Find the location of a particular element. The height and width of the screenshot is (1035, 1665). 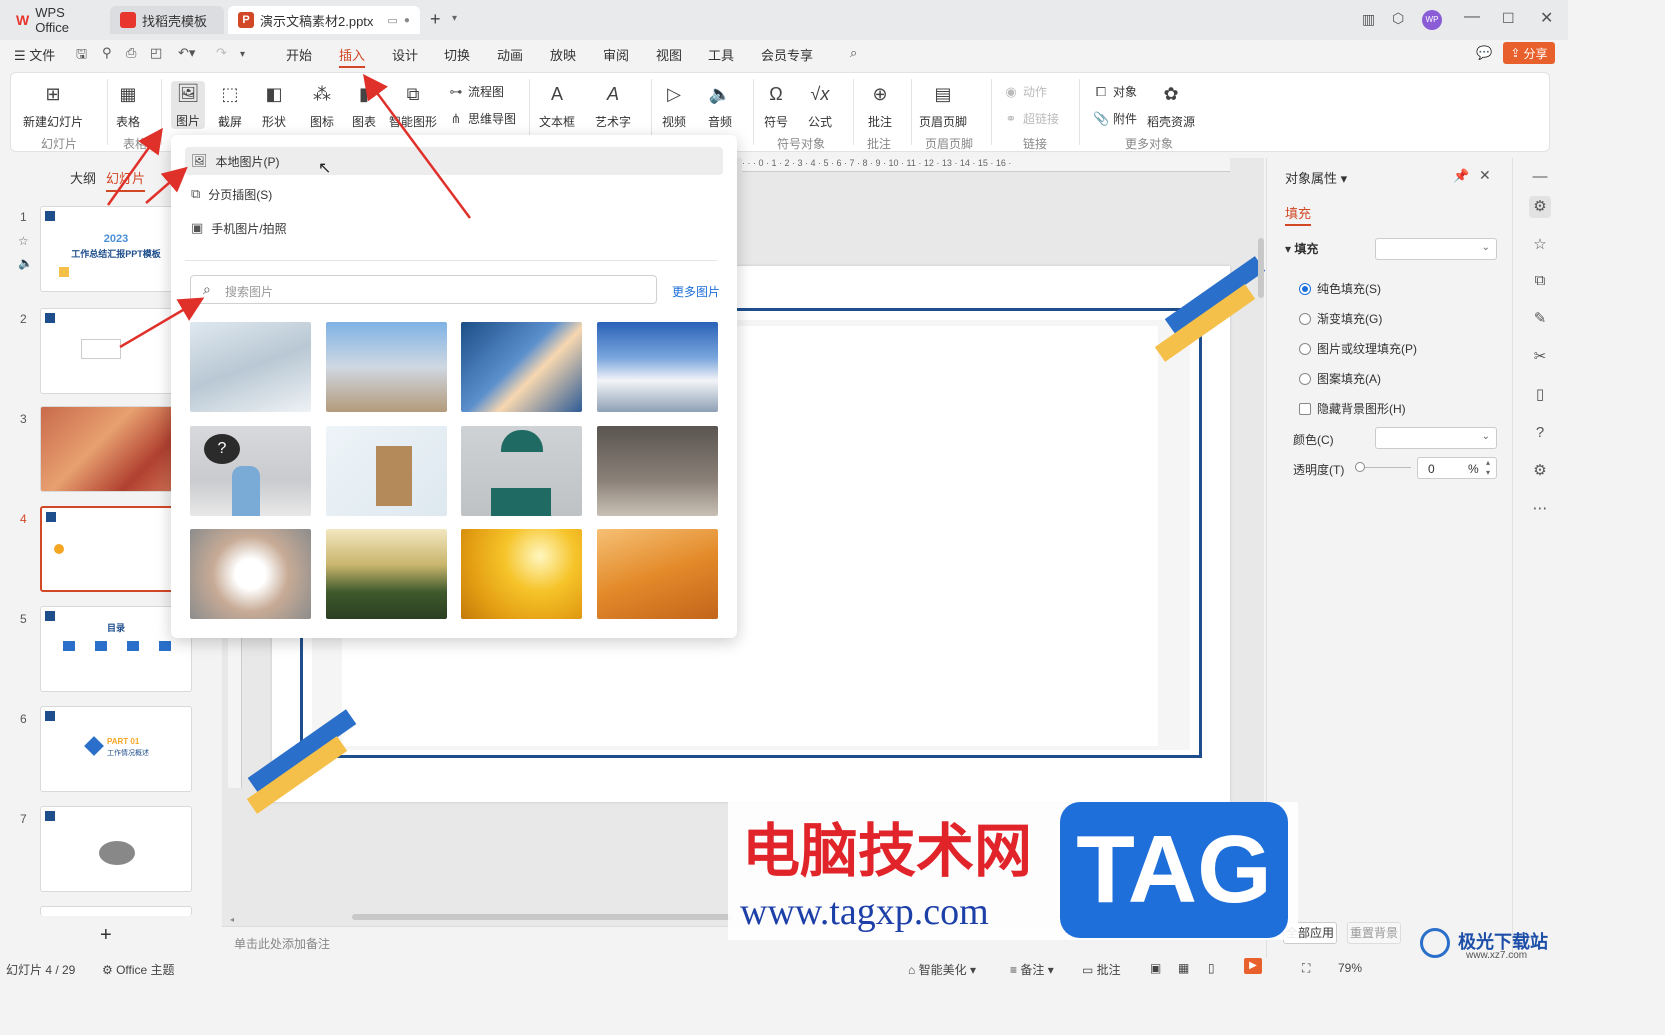

book-icon: ▯ is located at coordinates (1540, 395).